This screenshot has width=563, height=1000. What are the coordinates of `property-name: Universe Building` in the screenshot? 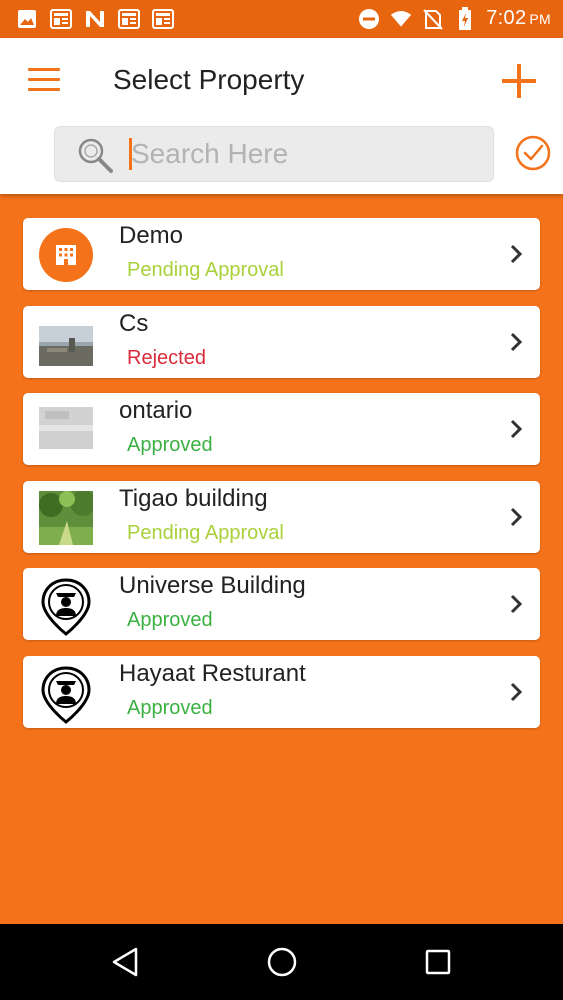 It's located at (212, 585).